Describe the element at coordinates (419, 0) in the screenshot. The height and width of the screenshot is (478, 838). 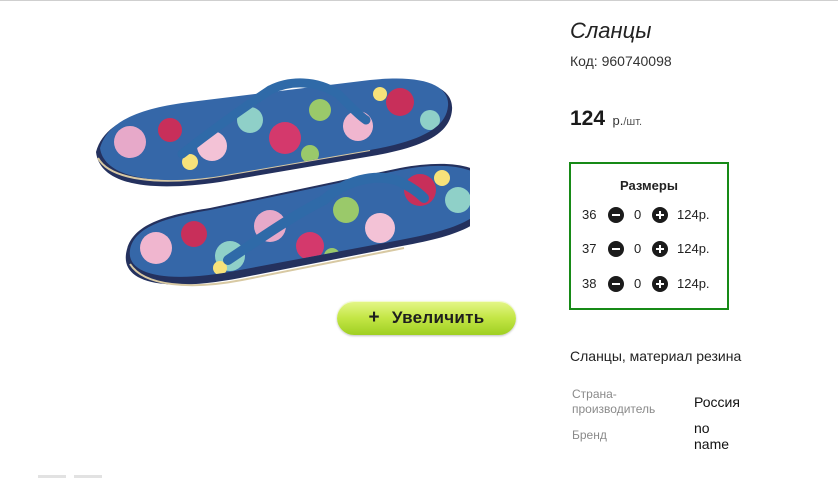
I see `top-divider` at that location.